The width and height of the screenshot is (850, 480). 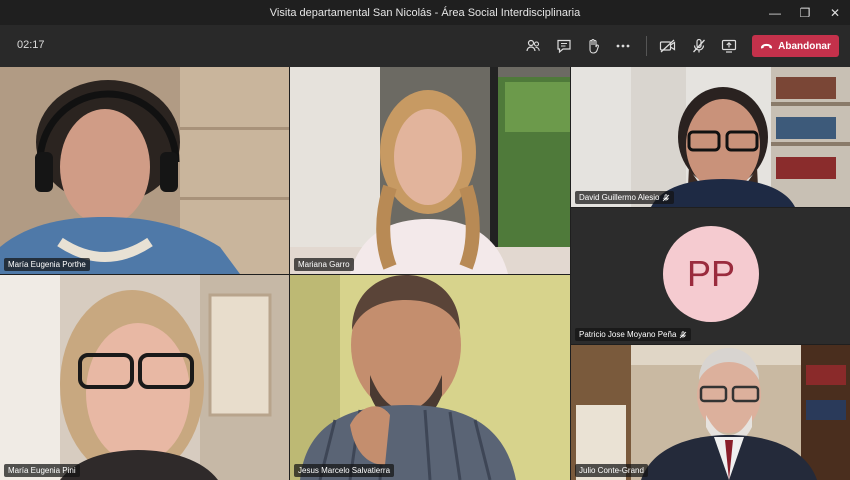 What do you see at coordinates (767, 46) in the screenshot?
I see `hangup-icon` at bounding box center [767, 46].